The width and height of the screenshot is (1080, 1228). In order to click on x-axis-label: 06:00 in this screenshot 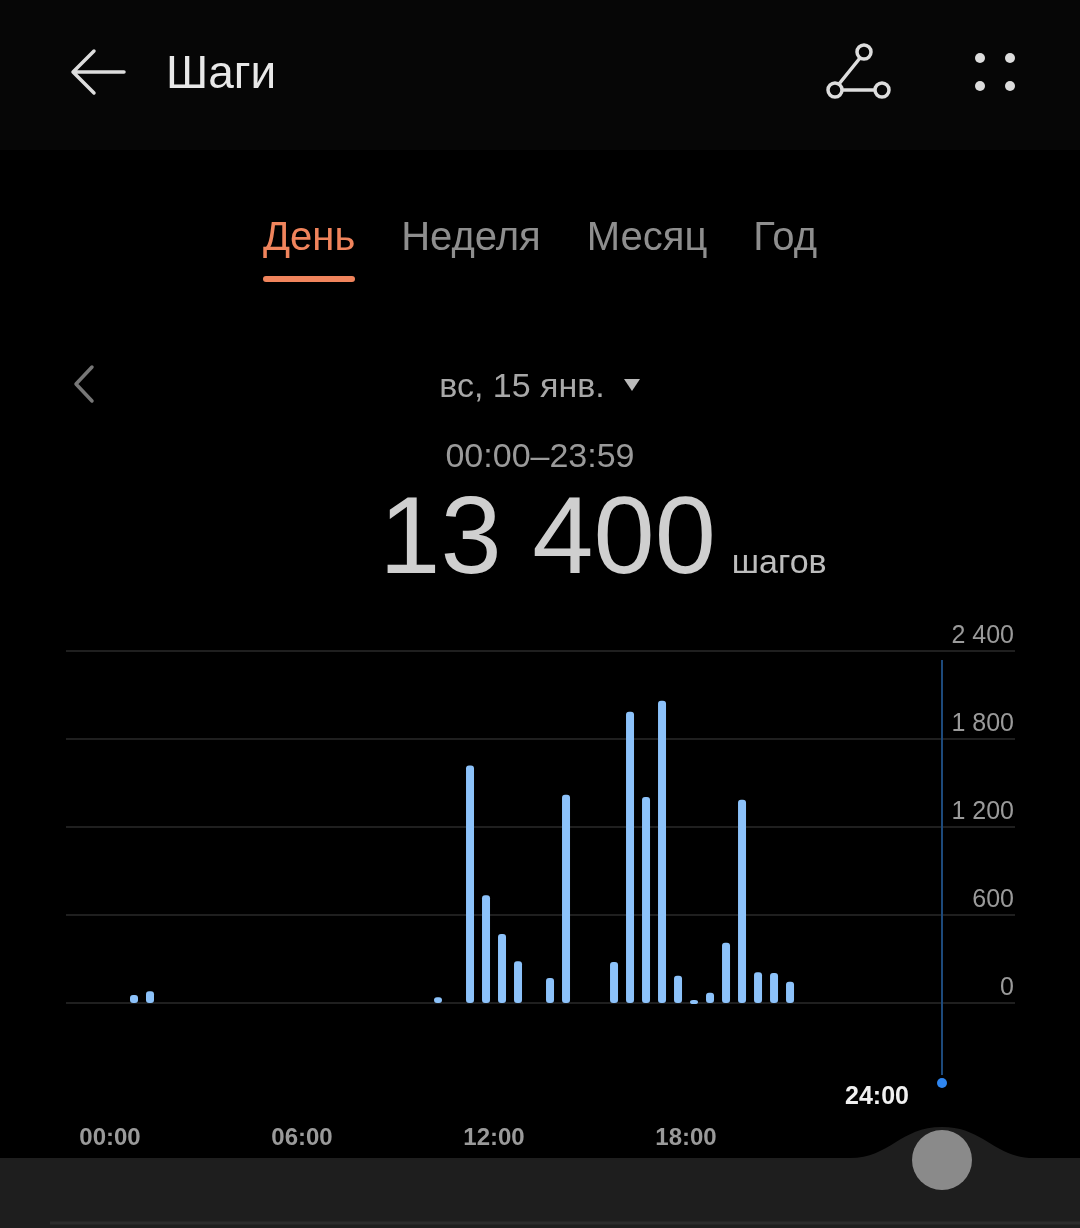, I will do `click(302, 1136)`.